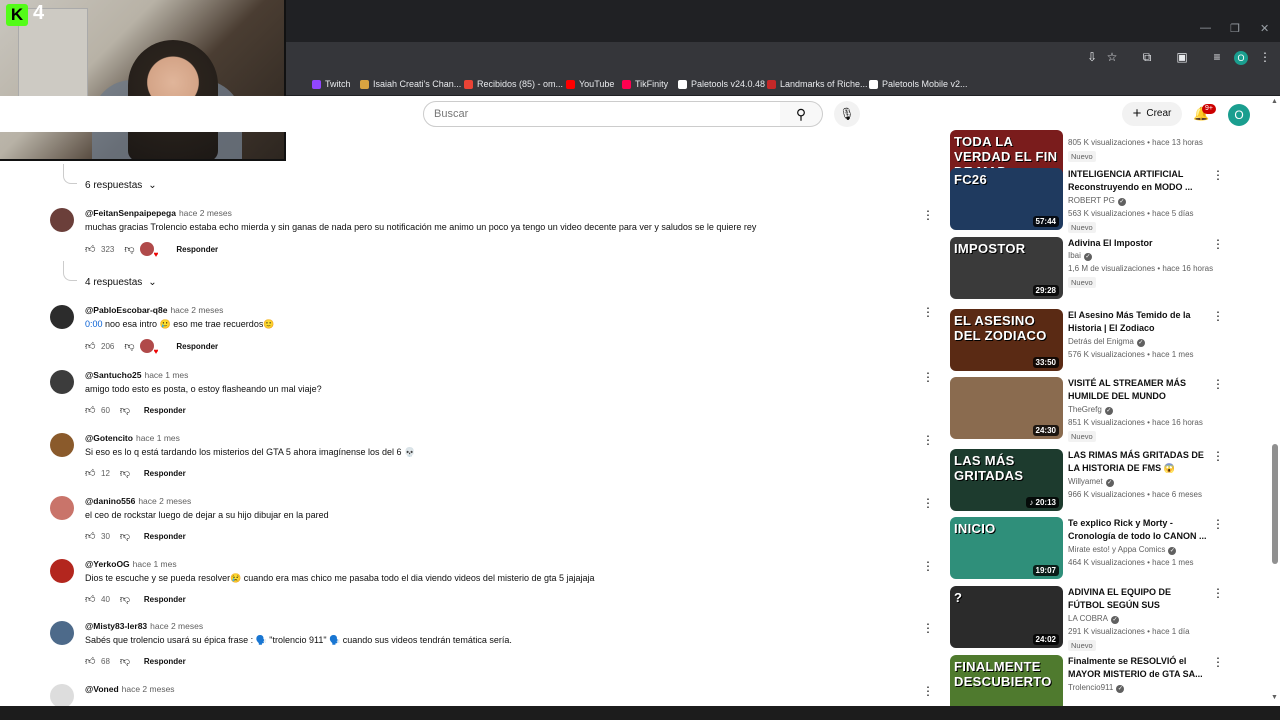  Describe the element at coordinates (331, 84) in the screenshot. I see `bookmark-item: Twitch` at that location.